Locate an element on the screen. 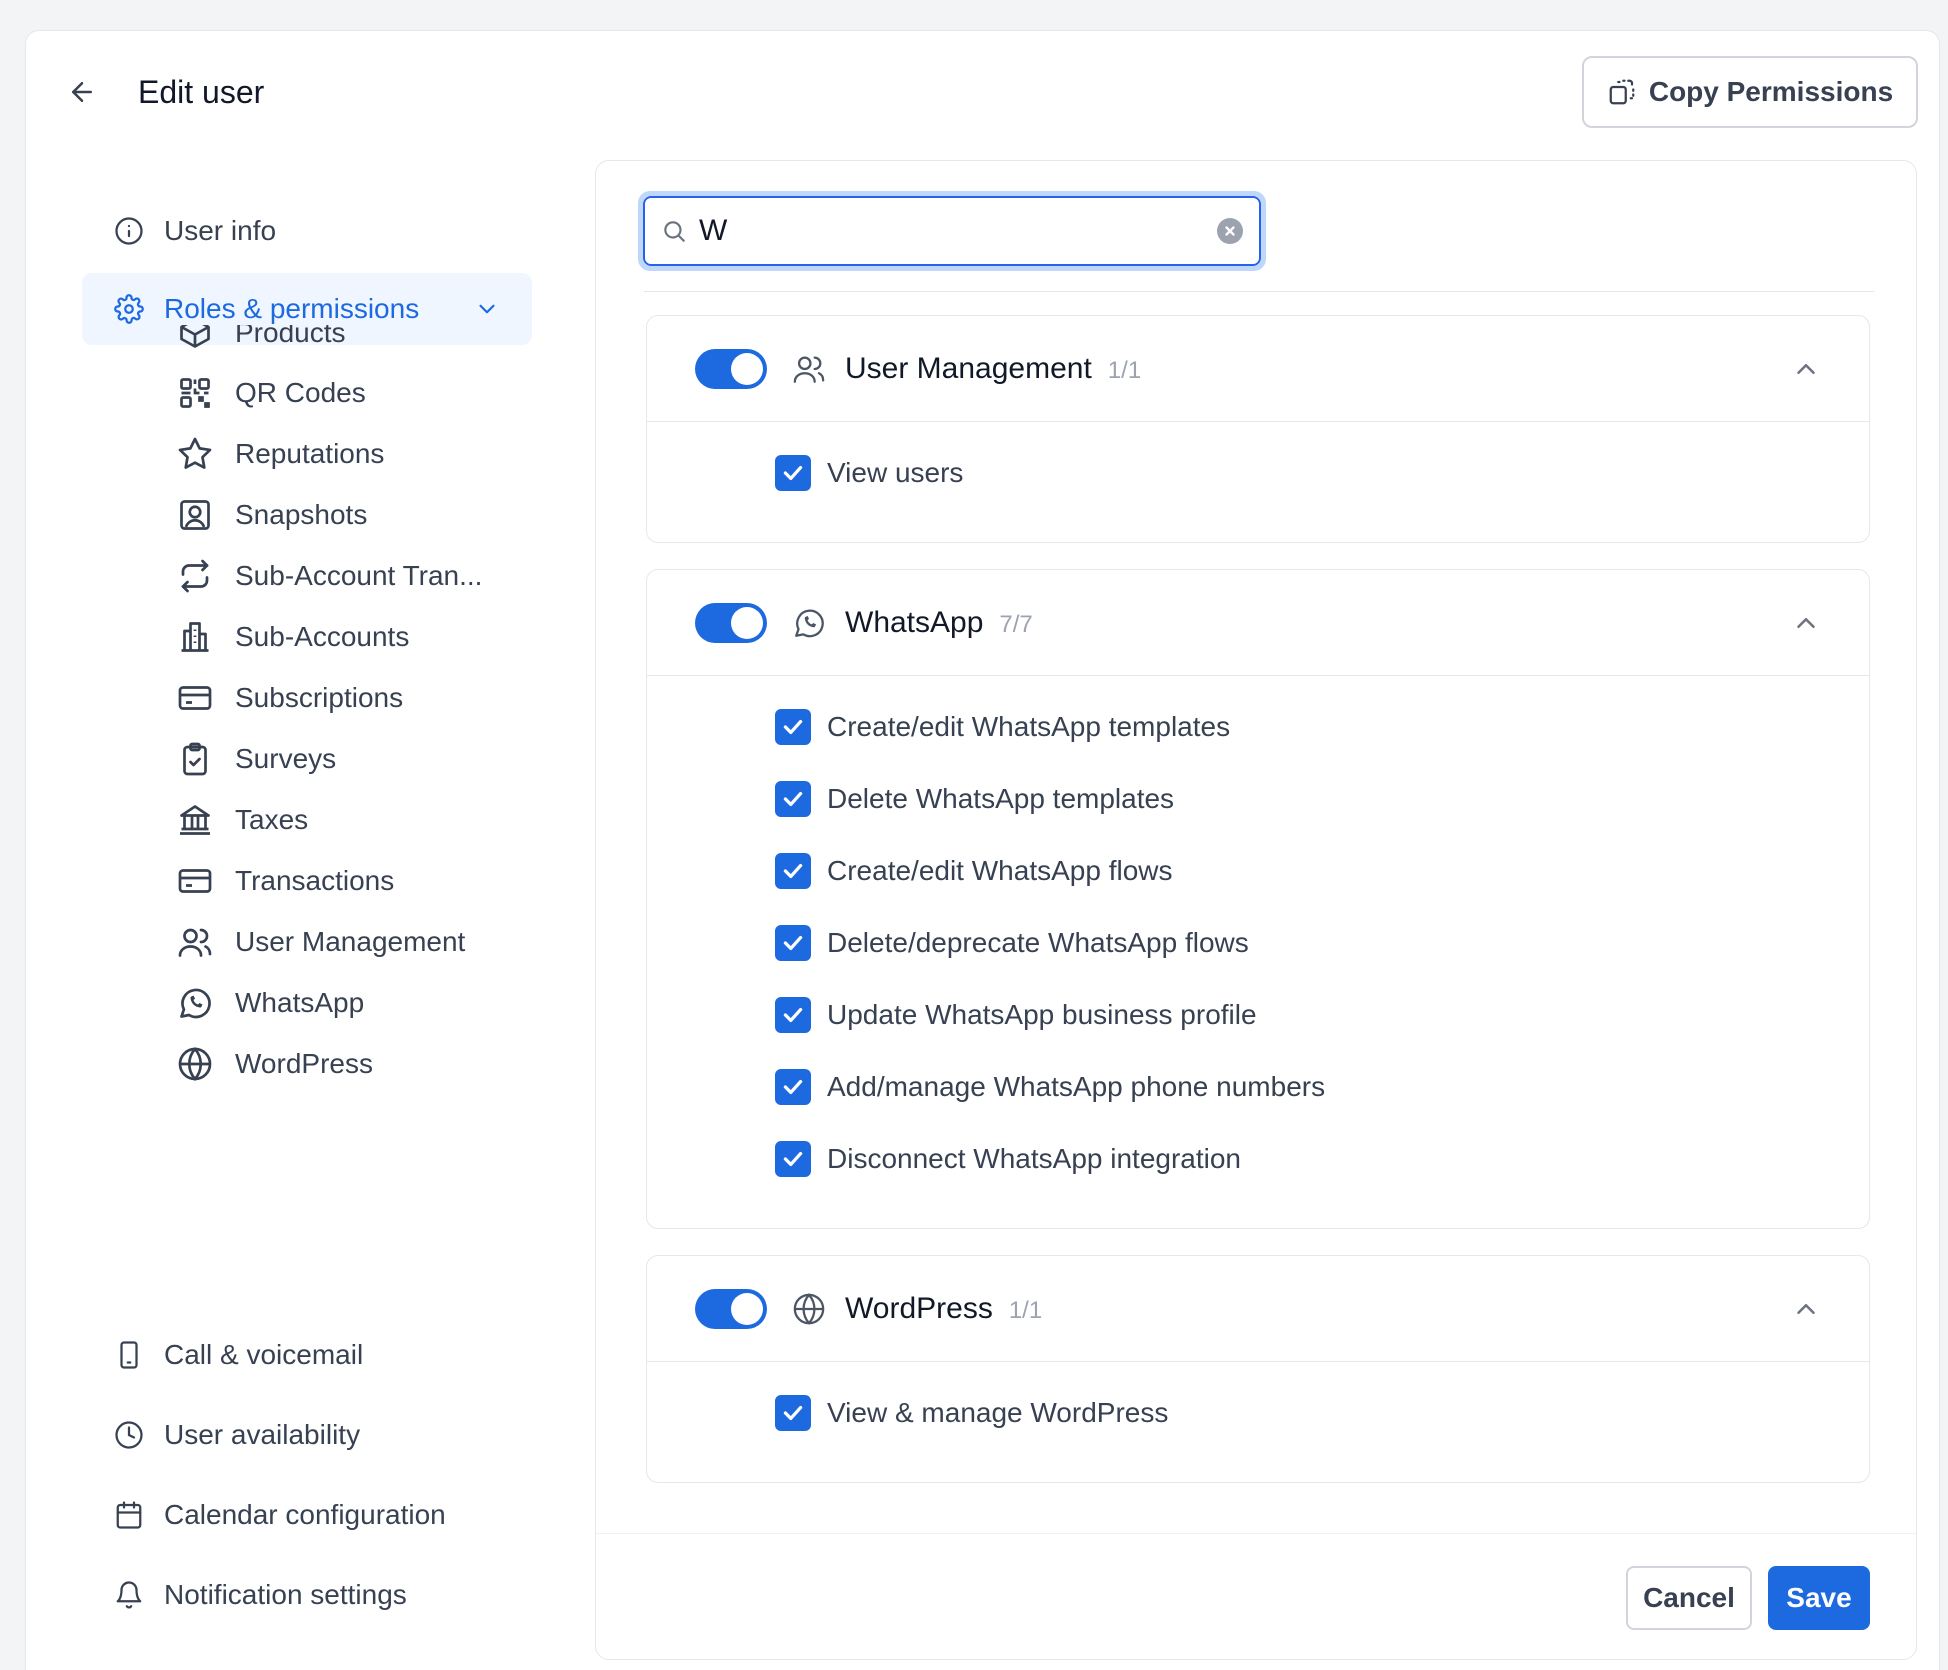 This screenshot has width=1948, height=1670. box-icon is located at coordinates (195, 336).